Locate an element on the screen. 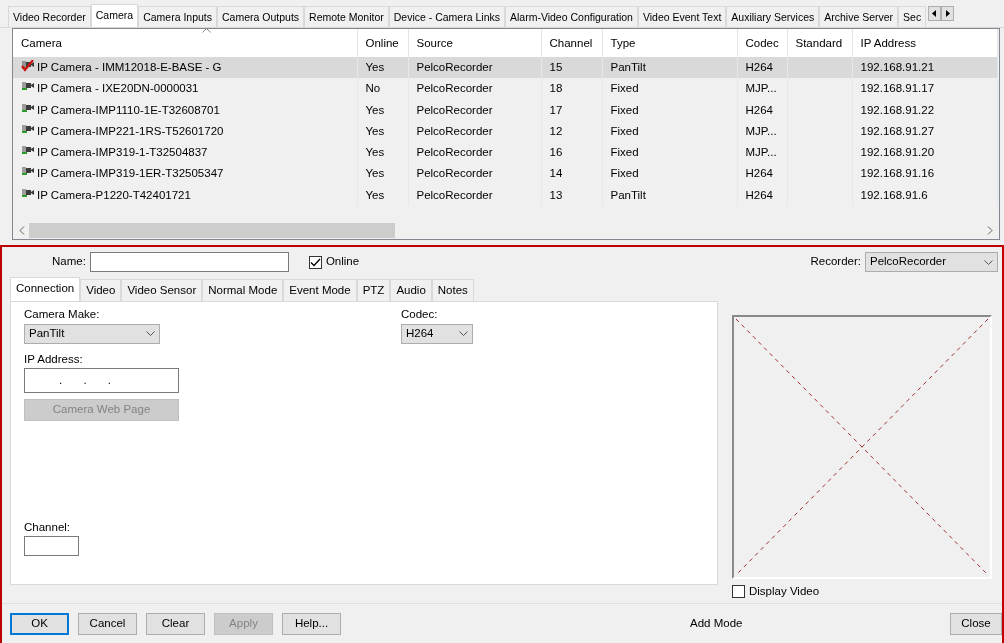 The width and height of the screenshot is (1004, 643). tab: Video Recorder is located at coordinates (49, 16).